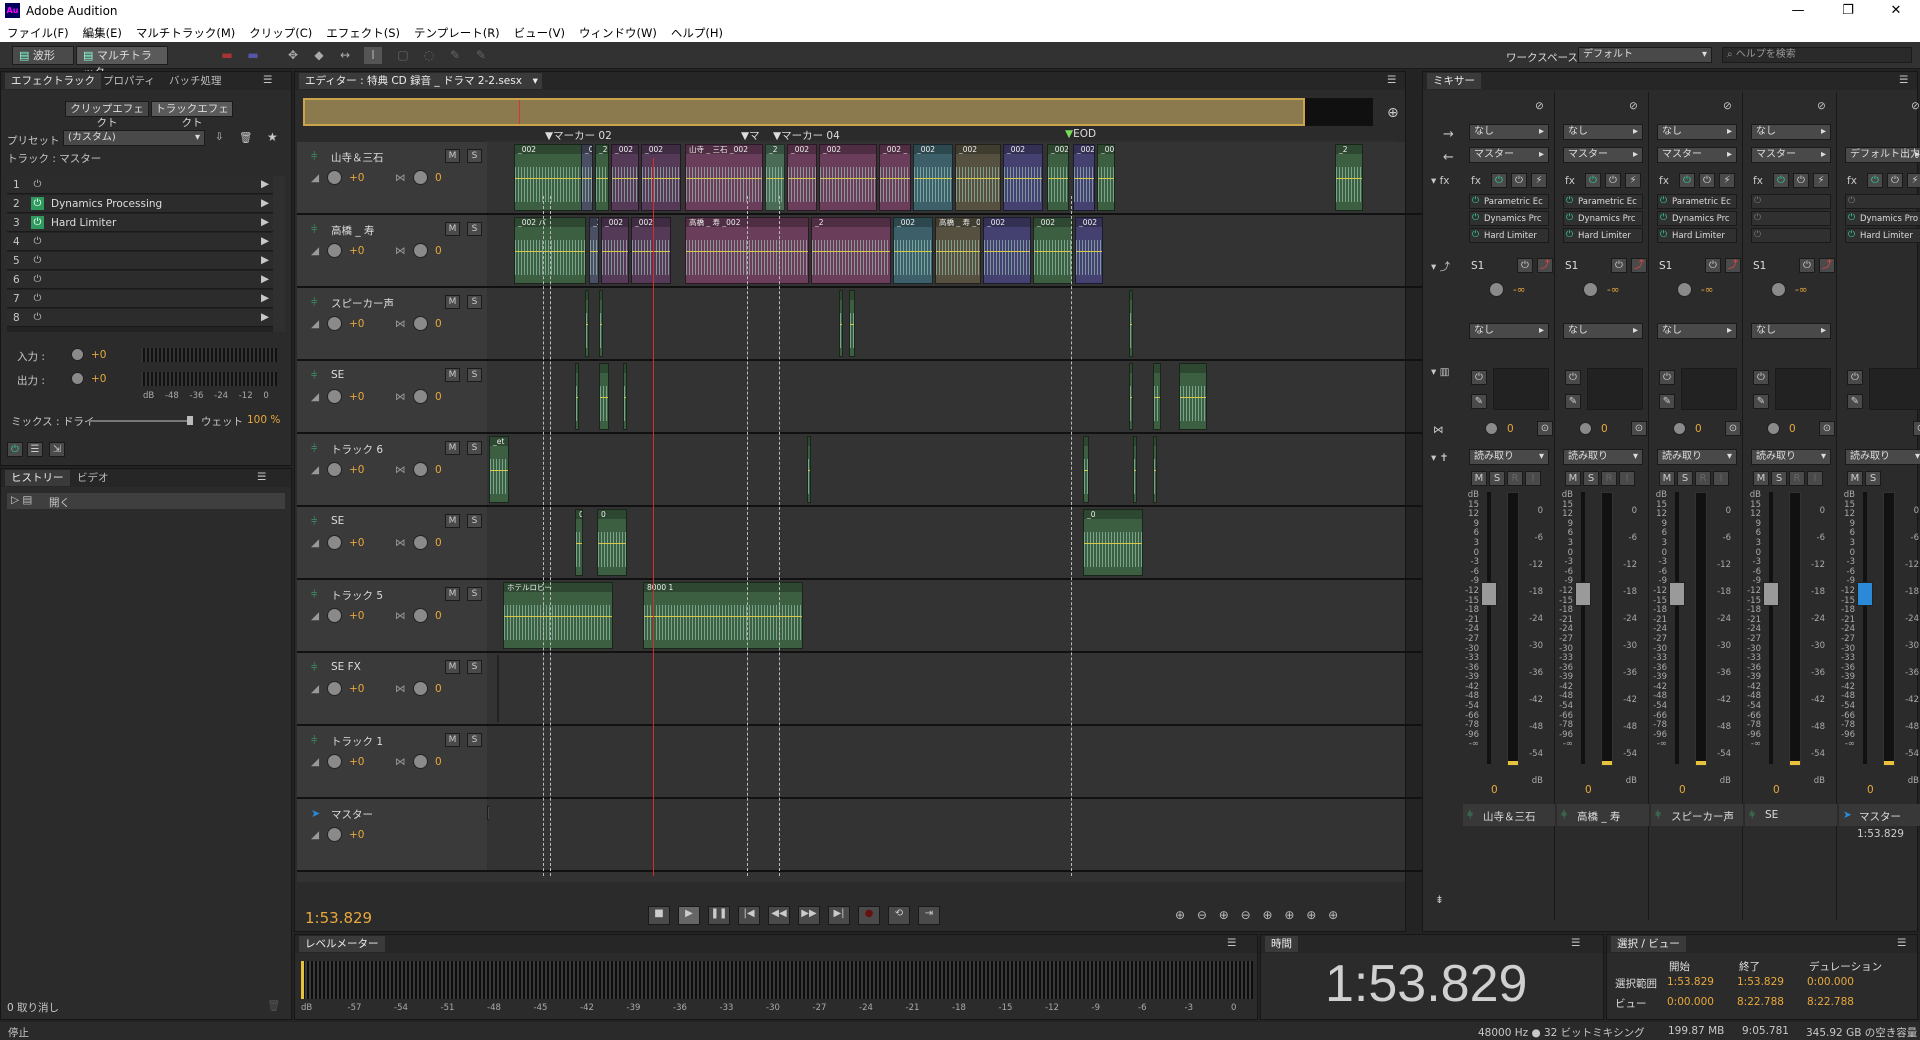 This screenshot has height=1040, width=1920. Describe the element at coordinates (947, 615) in the screenshot. I see `track-lane: ホテルロビー 8000 1` at that location.